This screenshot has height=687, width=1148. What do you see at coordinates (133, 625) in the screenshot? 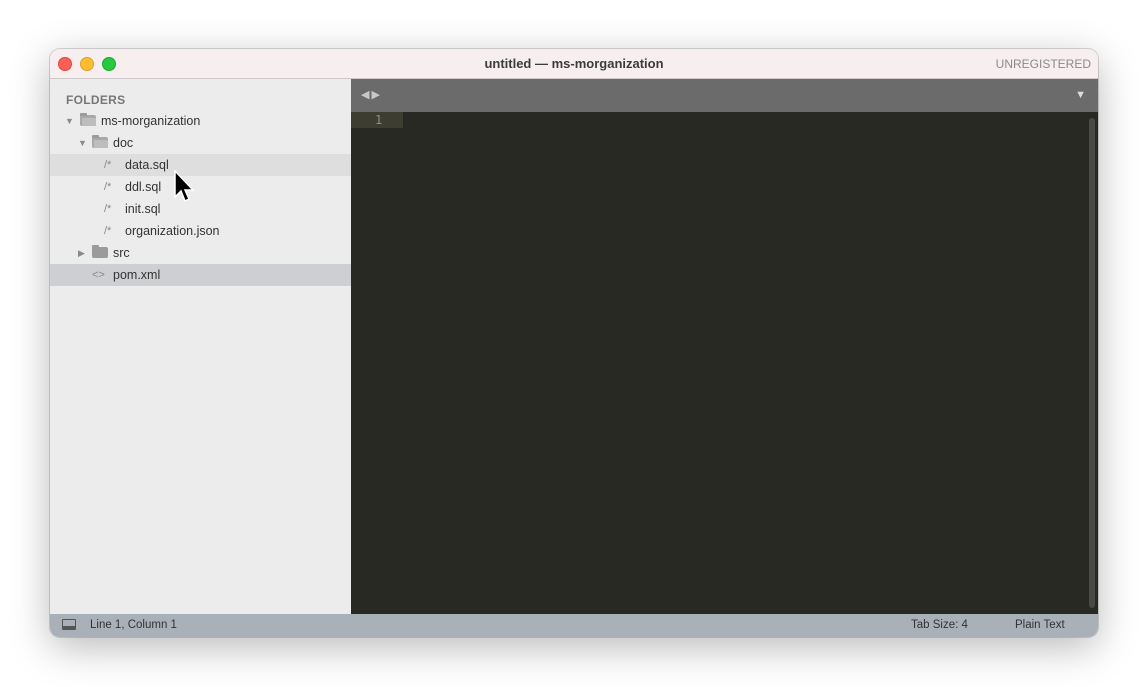
I see `cursor-position: Line 1, Column 1` at bounding box center [133, 625].